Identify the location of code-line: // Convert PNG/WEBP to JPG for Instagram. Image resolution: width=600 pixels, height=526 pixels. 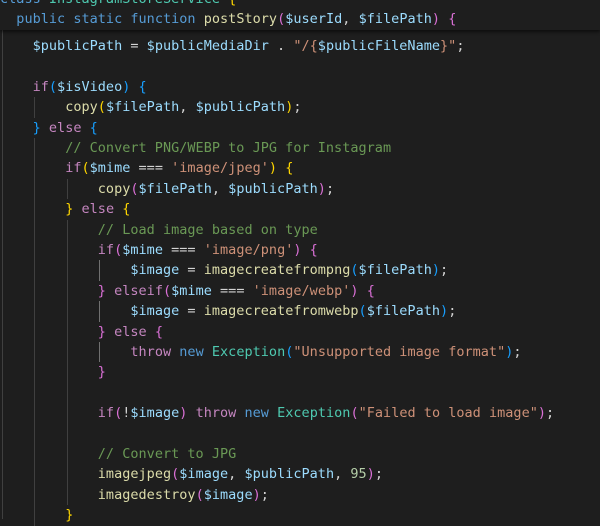
(195, 148).